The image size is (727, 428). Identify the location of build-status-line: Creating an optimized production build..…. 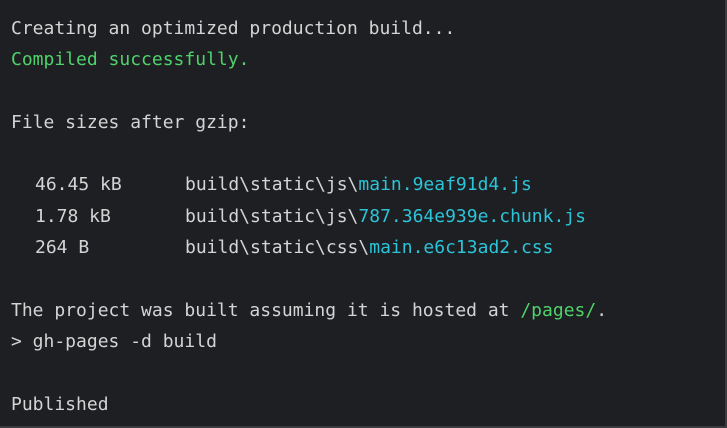
(233, 28).